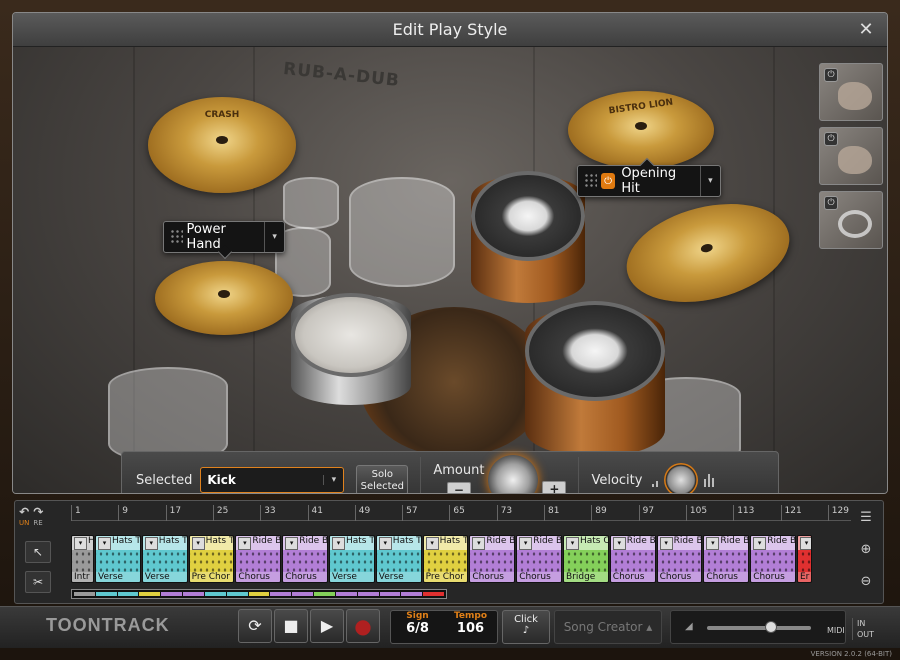 The width and height of the screenshot is (900, 660). What do you see at coordinates (291, 626) in the screenshot?
I see `stop-icon: ■` at bounding box center [291, 626].